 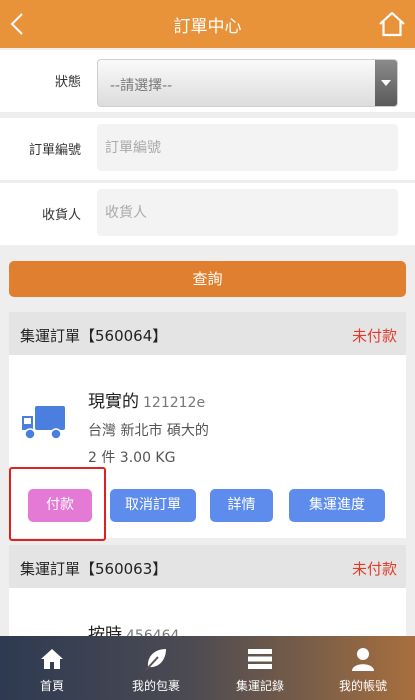 I want to click on status-select-value: --請選擇--, so click(x=141, y=86).